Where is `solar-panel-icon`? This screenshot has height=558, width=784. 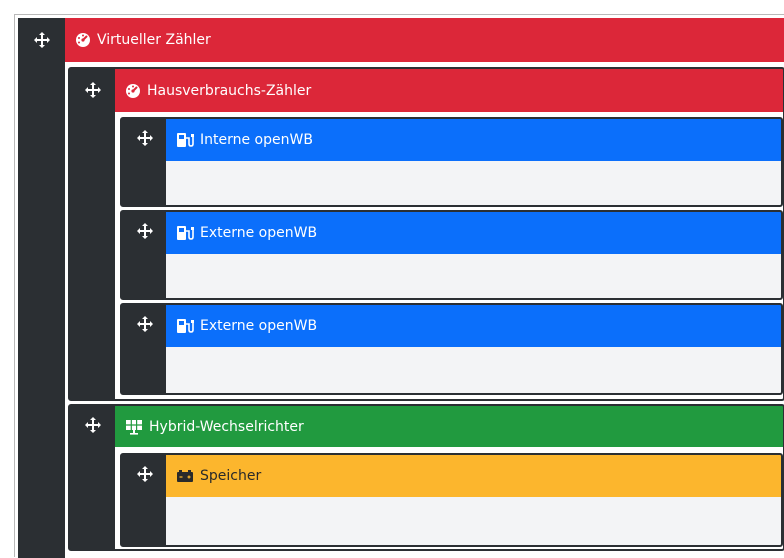
solar-panel-icon is located at coordinates (134, 427).